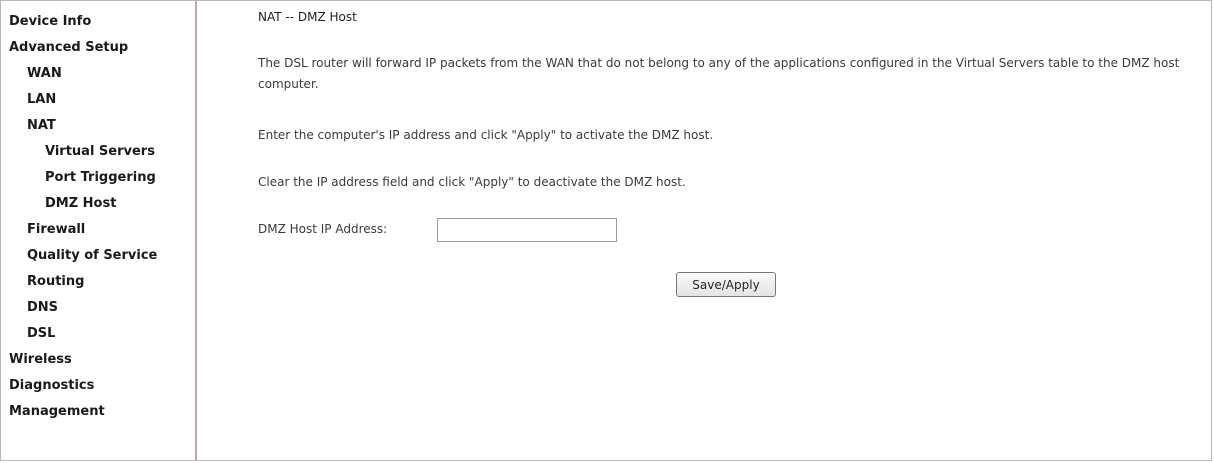 This screenshot has width=1214, height=463. I want to click on sidebar-item-diagnostics: Diagnostics, so click(51, 386).